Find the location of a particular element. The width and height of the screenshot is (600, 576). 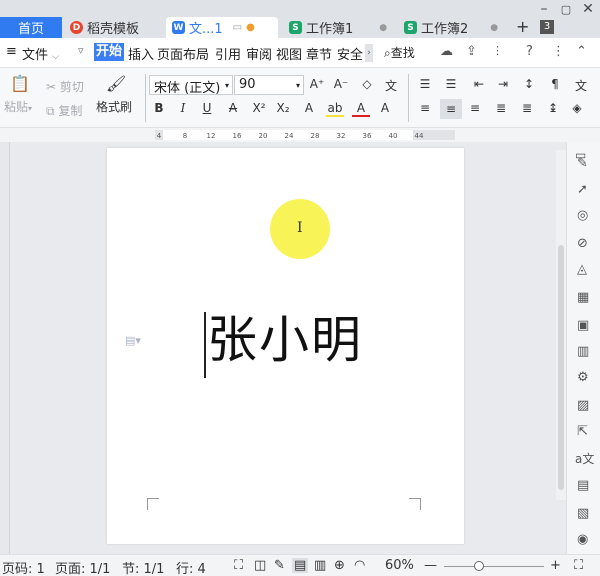

search-button: ⌕查找 is located at coordinates (399, 52).